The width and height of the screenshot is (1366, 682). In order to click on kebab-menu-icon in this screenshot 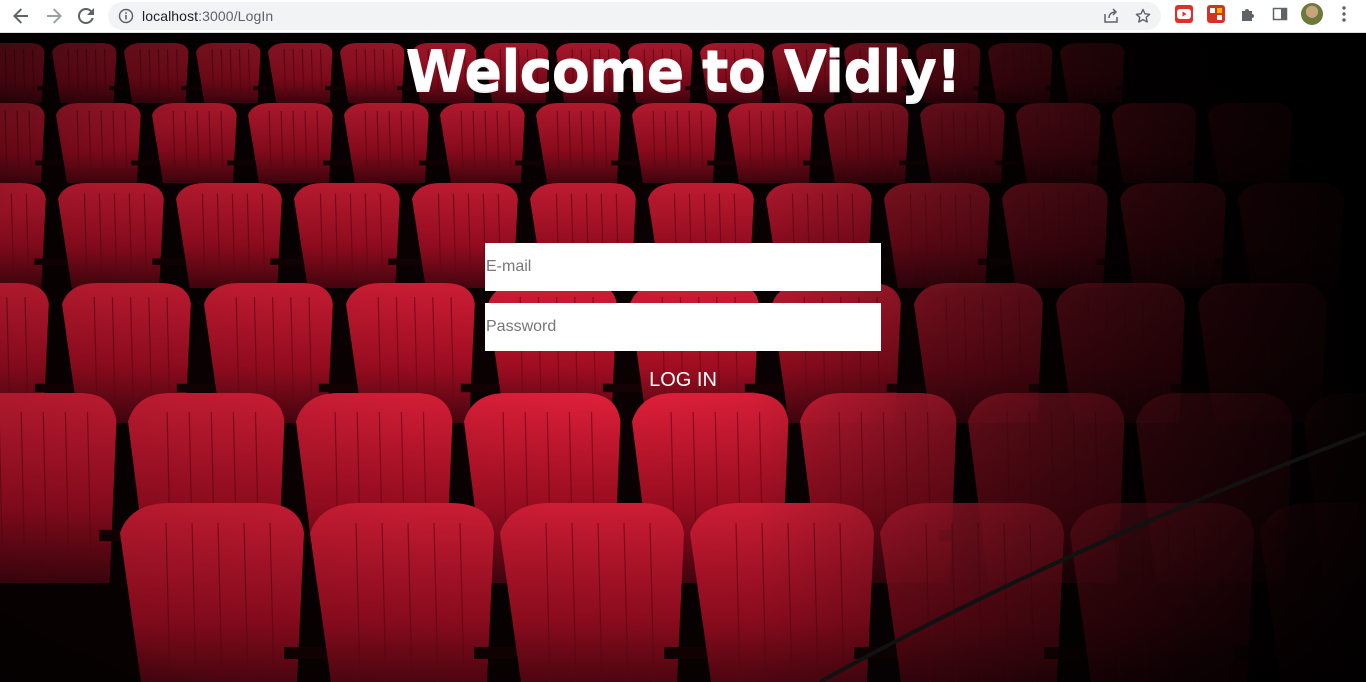, I will do `click(1344, 14)`.